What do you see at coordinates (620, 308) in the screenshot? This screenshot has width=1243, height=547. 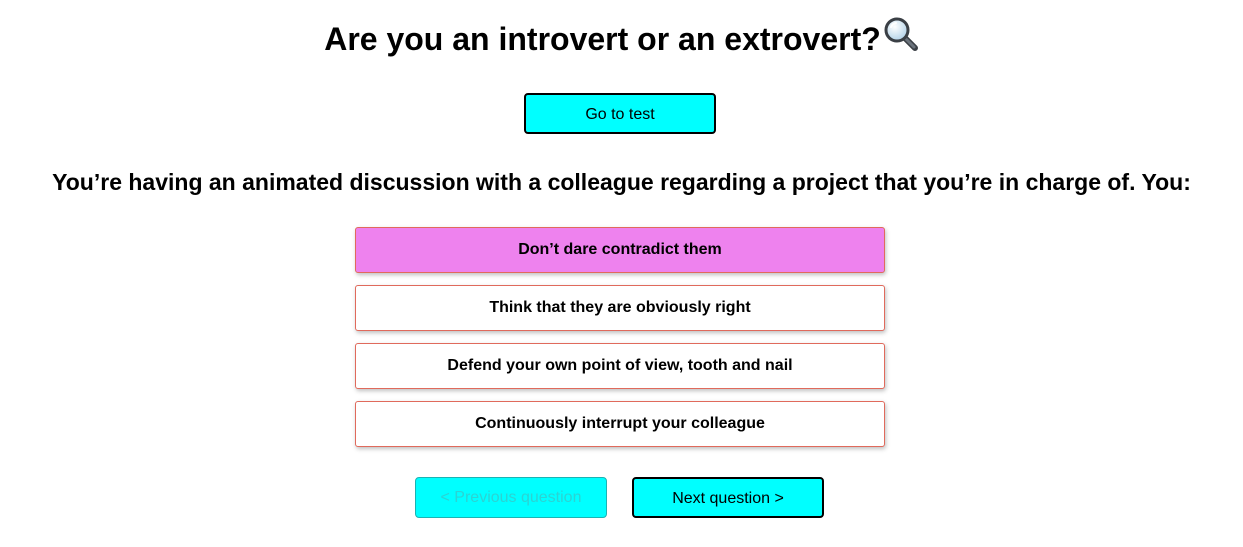 I see `answer-option-2: Think that they are obviously right` at bounding box center [620, 308].